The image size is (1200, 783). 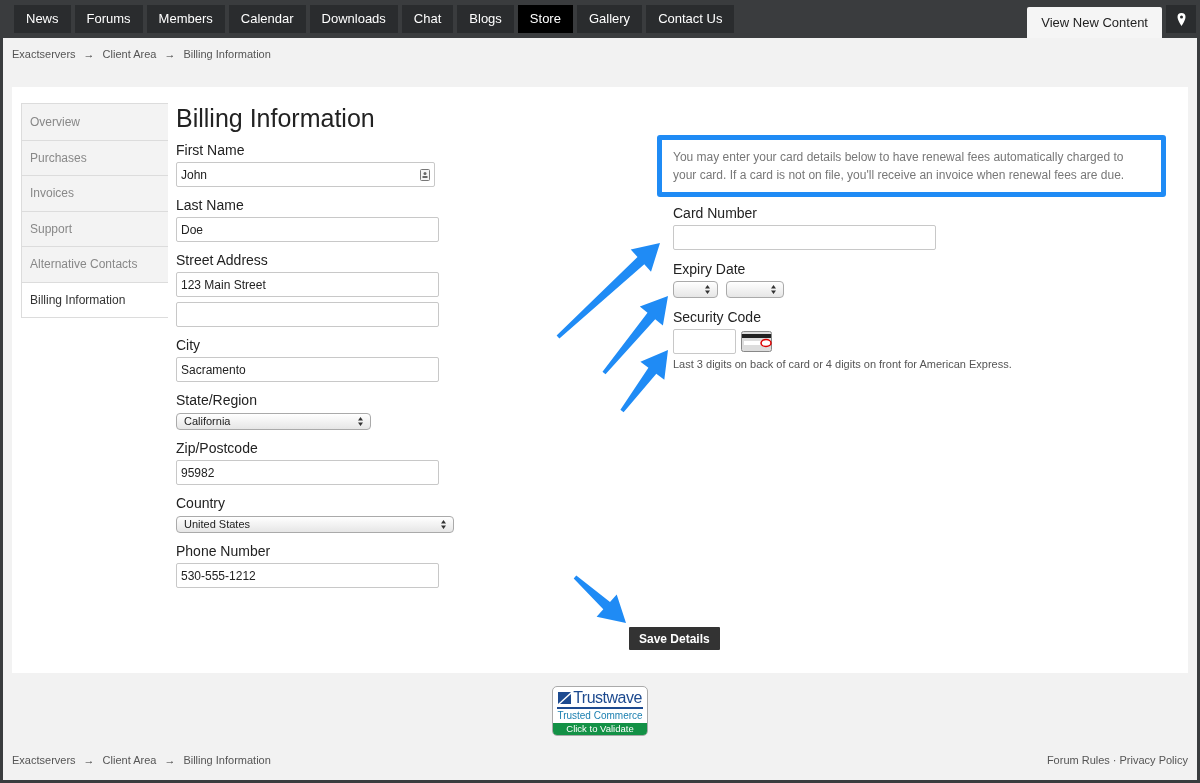 What do you see at coordinates (42, 19) in the screenshot?
I see `nav-tab: News` at bounding box center [42, 19].